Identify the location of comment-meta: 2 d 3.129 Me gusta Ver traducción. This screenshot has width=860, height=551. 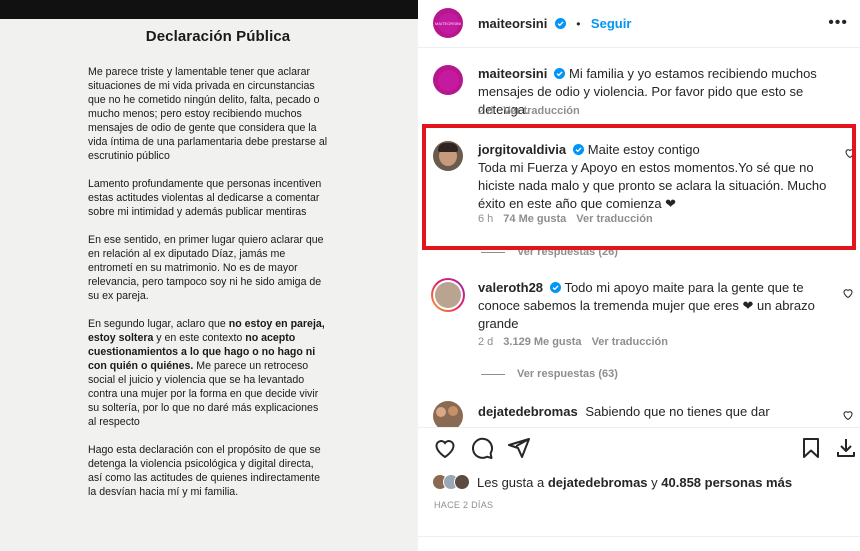
(573, 342).